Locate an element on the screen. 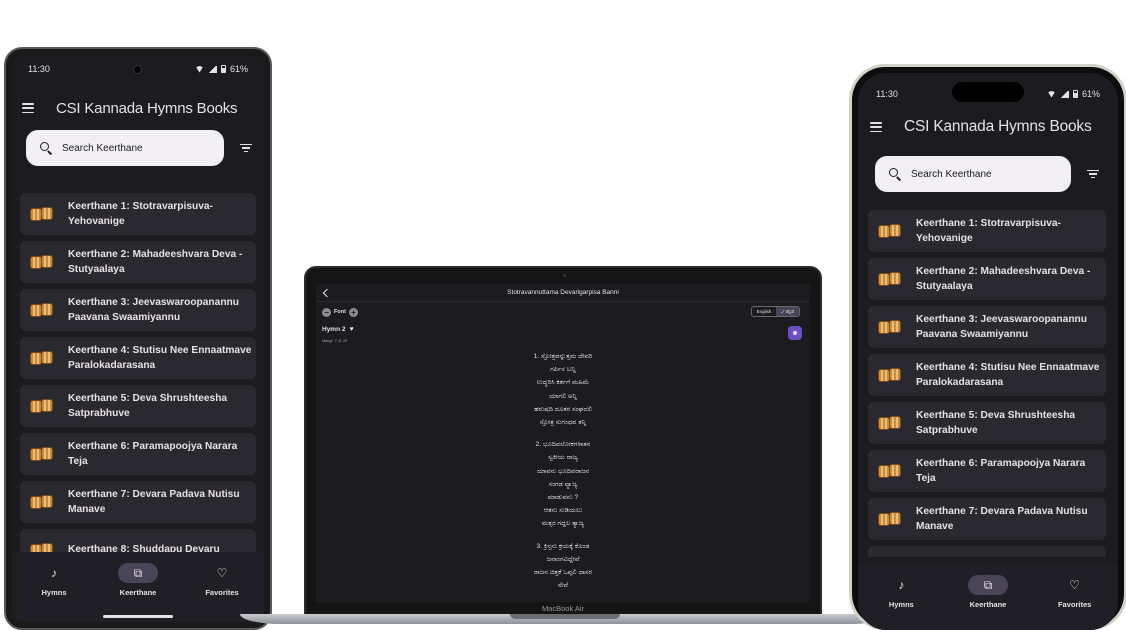 This screenshot has width=1126, height=630. lang-english-button: English is located at coordinates (764, 311).